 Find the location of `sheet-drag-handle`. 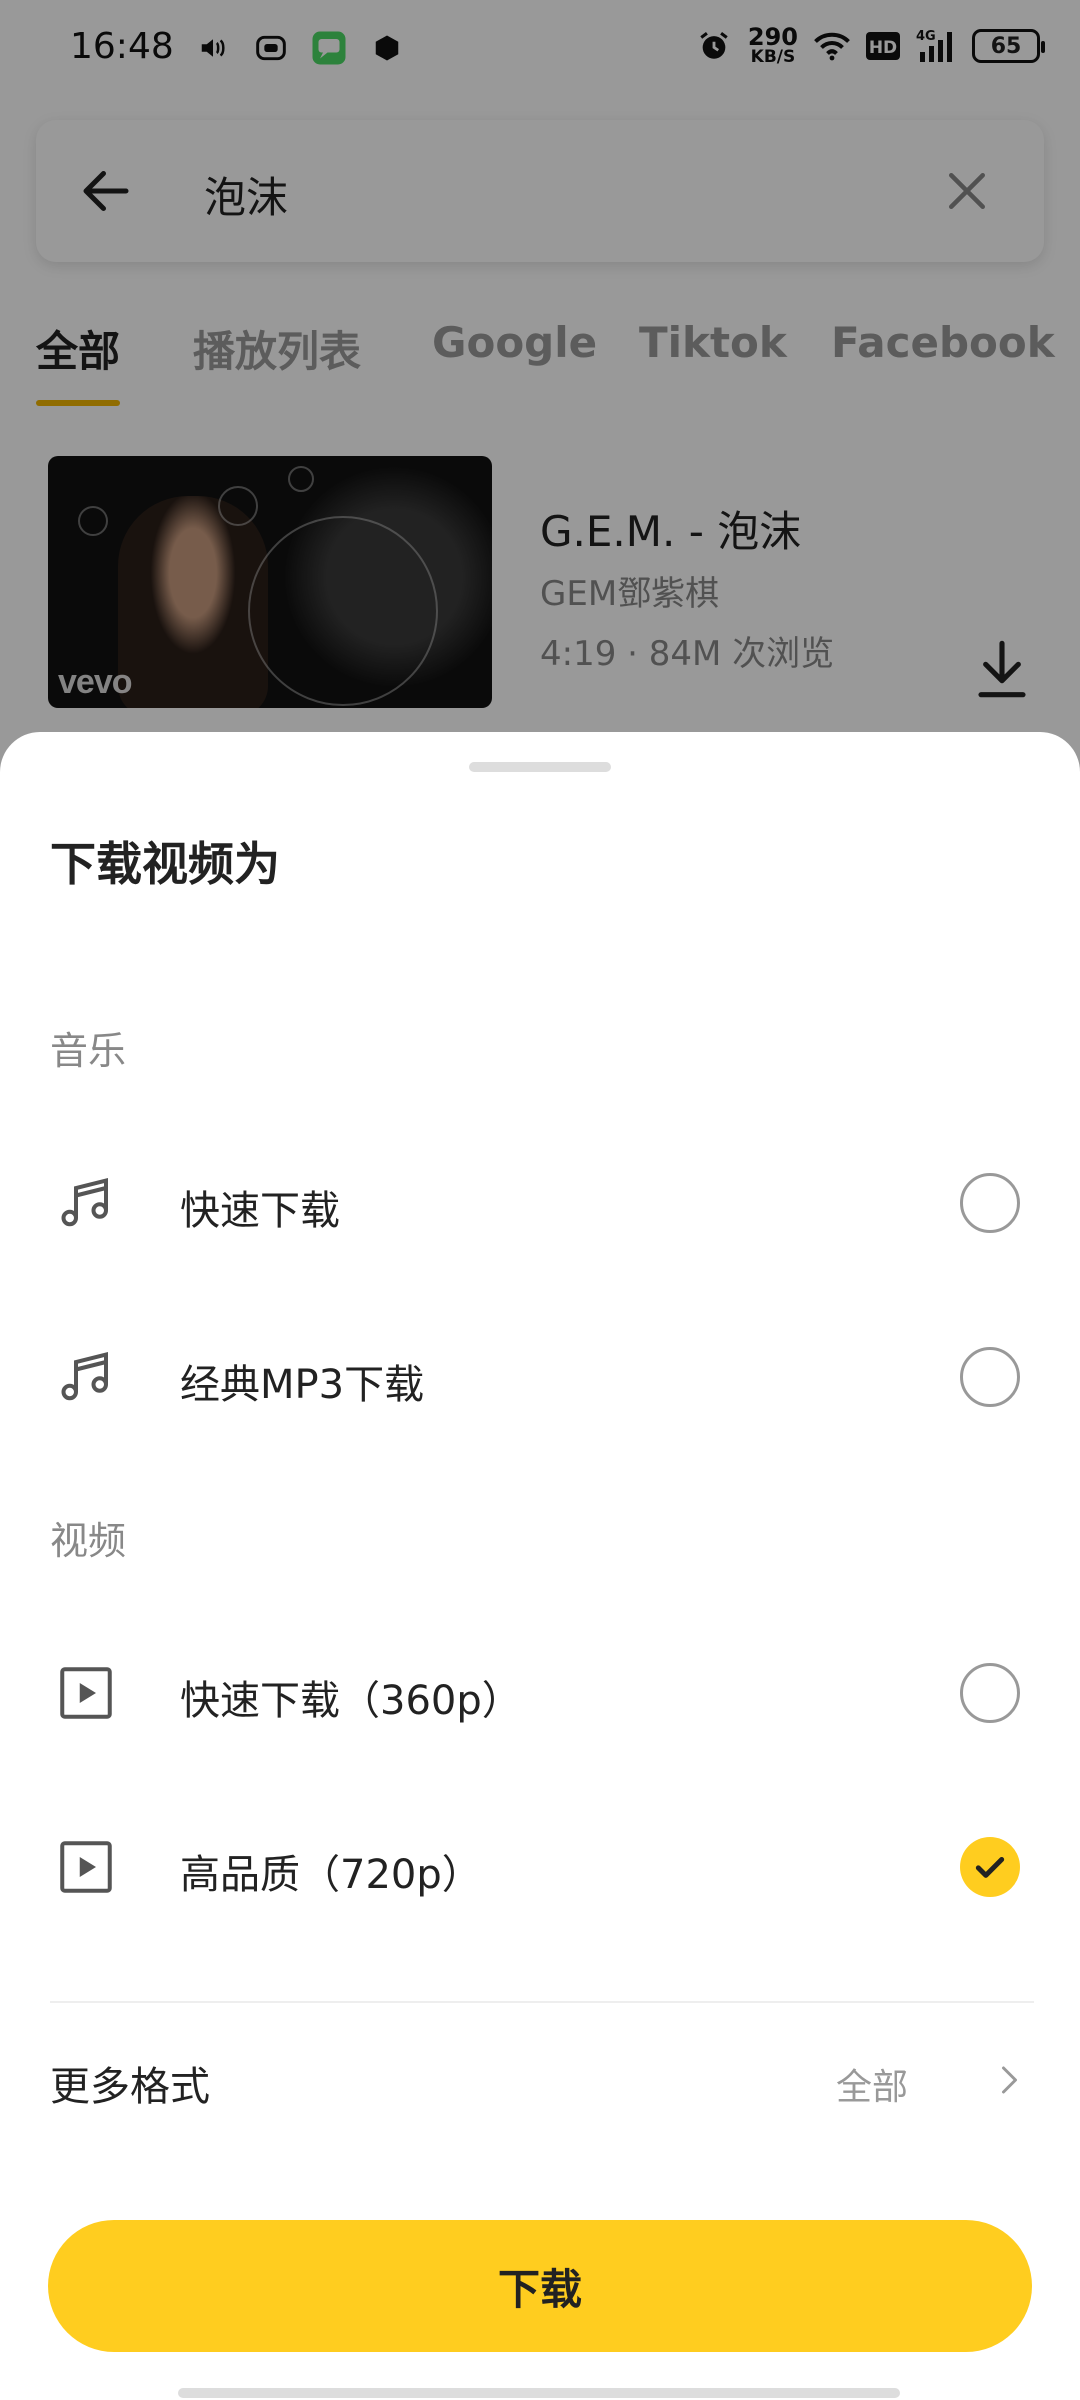

sheet-drag-handle is located at coordinates (540, 767).